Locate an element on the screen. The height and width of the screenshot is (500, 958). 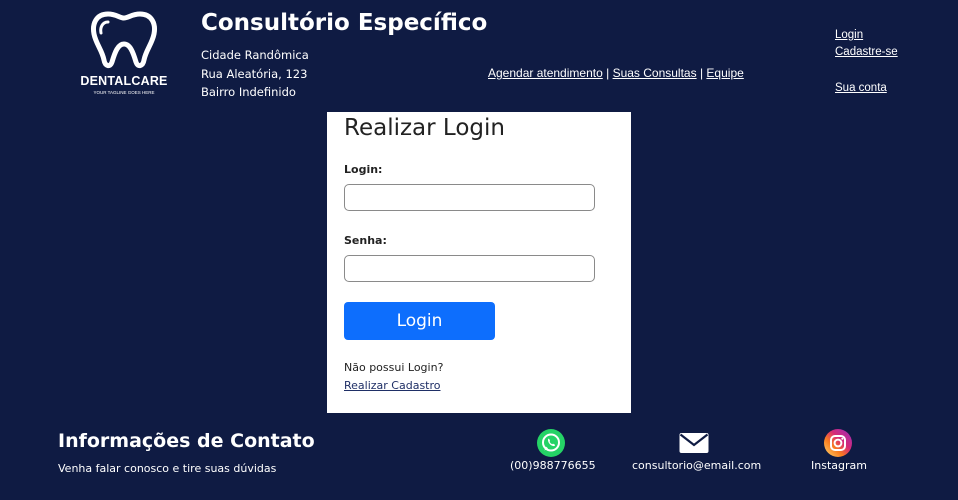
no-account-text: Não possui Login? is located at coordinates (394, 367).